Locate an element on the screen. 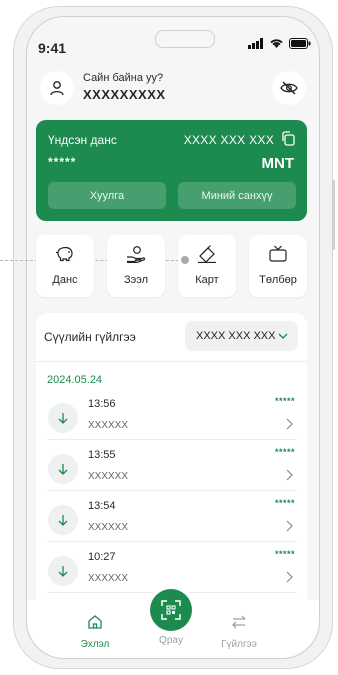  qr-scan-icon is located at coordinates (171, 610).